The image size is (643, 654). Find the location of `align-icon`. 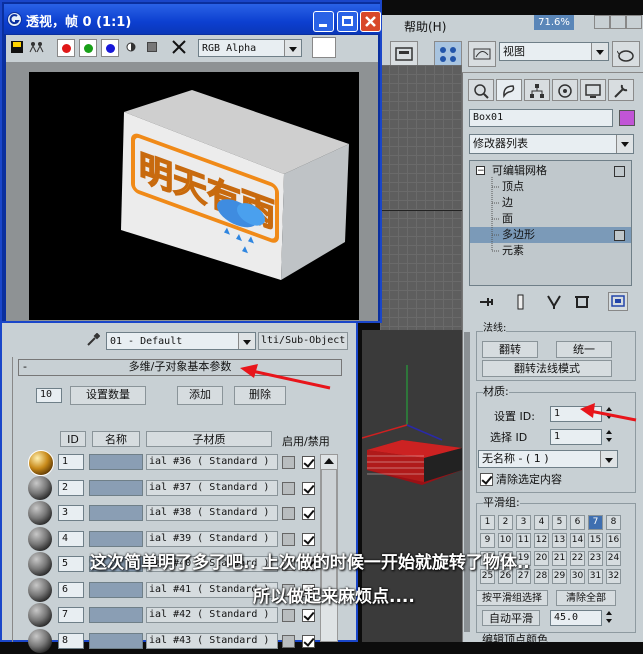

align-icon is located at coordinates (404, 54).